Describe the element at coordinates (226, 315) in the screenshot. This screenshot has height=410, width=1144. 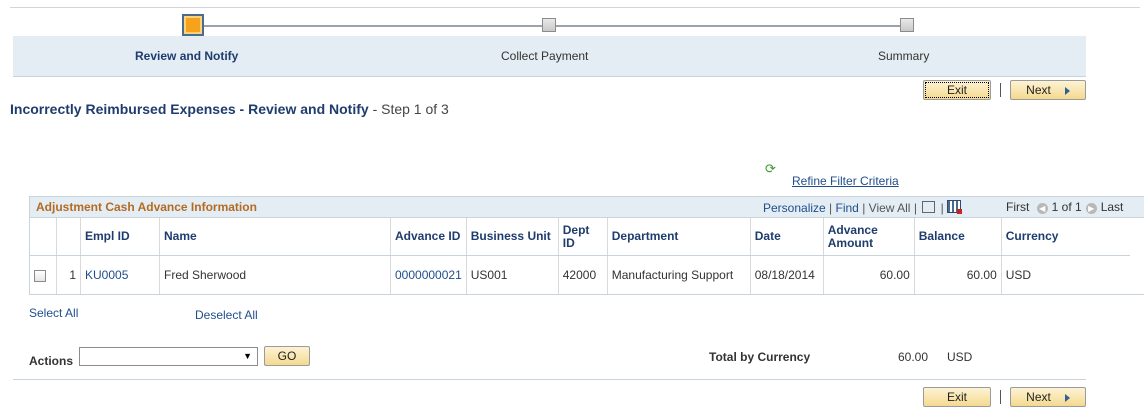
I see `deselect-all-link: Deselect All` at that location.